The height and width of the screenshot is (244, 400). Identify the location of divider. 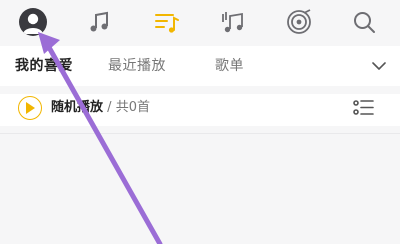
(200, 133).